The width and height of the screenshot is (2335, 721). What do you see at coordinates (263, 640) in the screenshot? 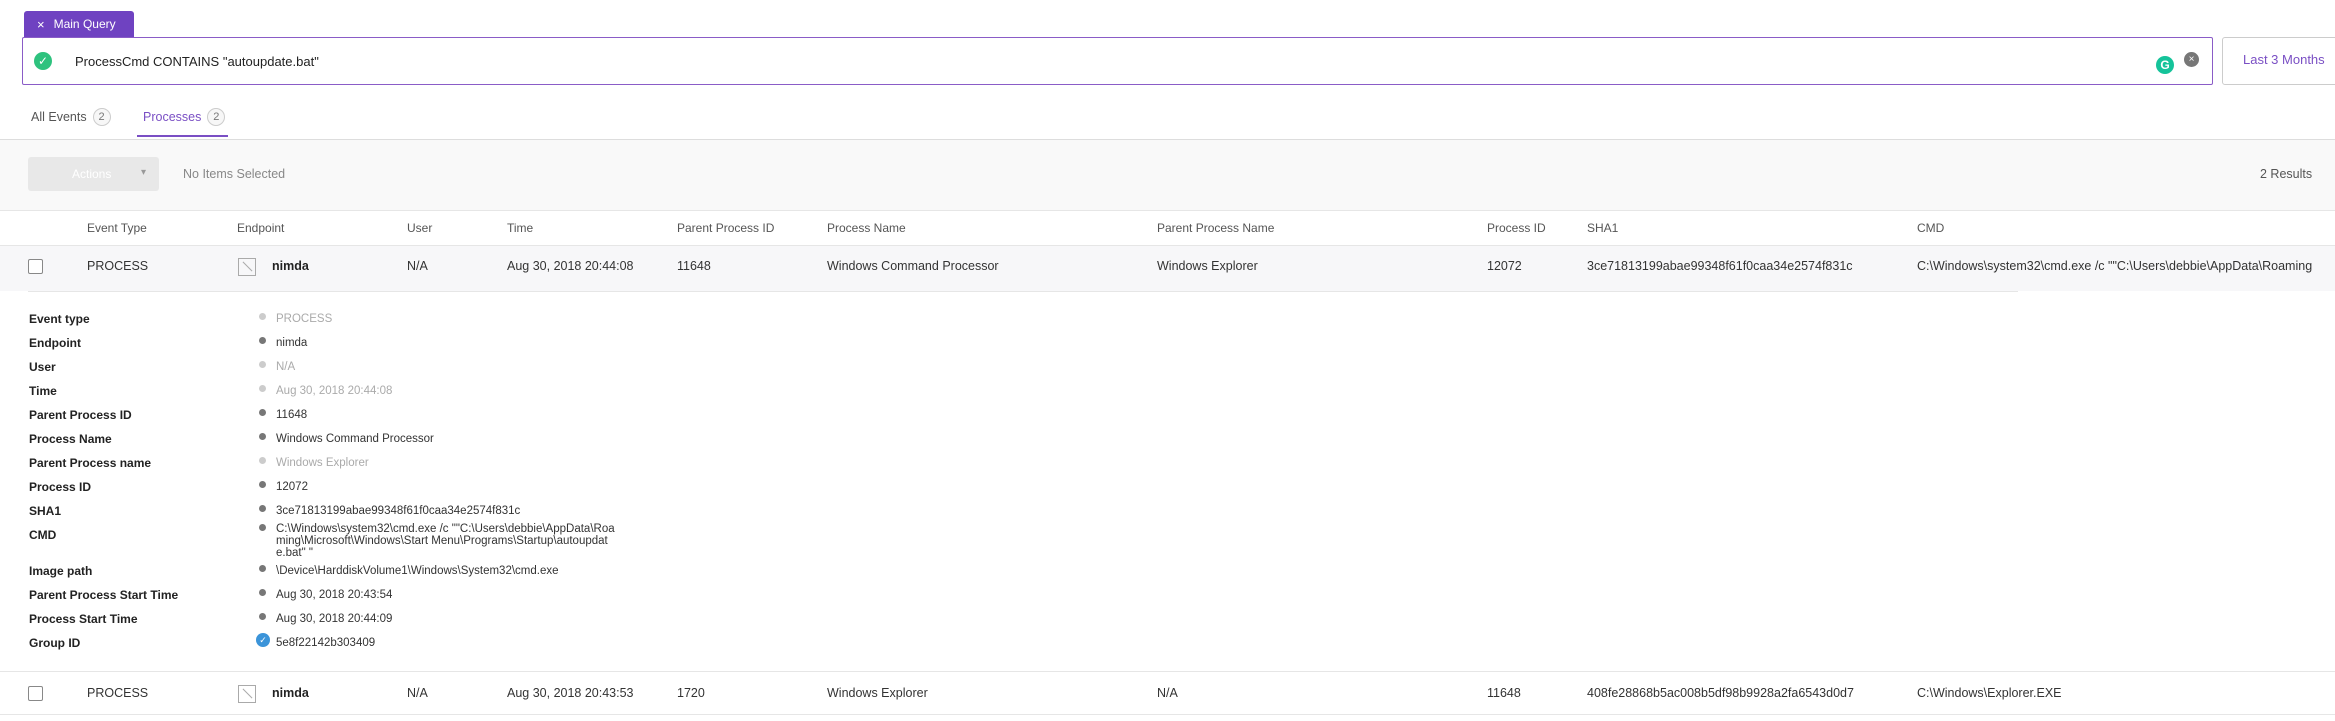
I see `checkmark-badge-icon: ✓` at bounding box center [263, 640].